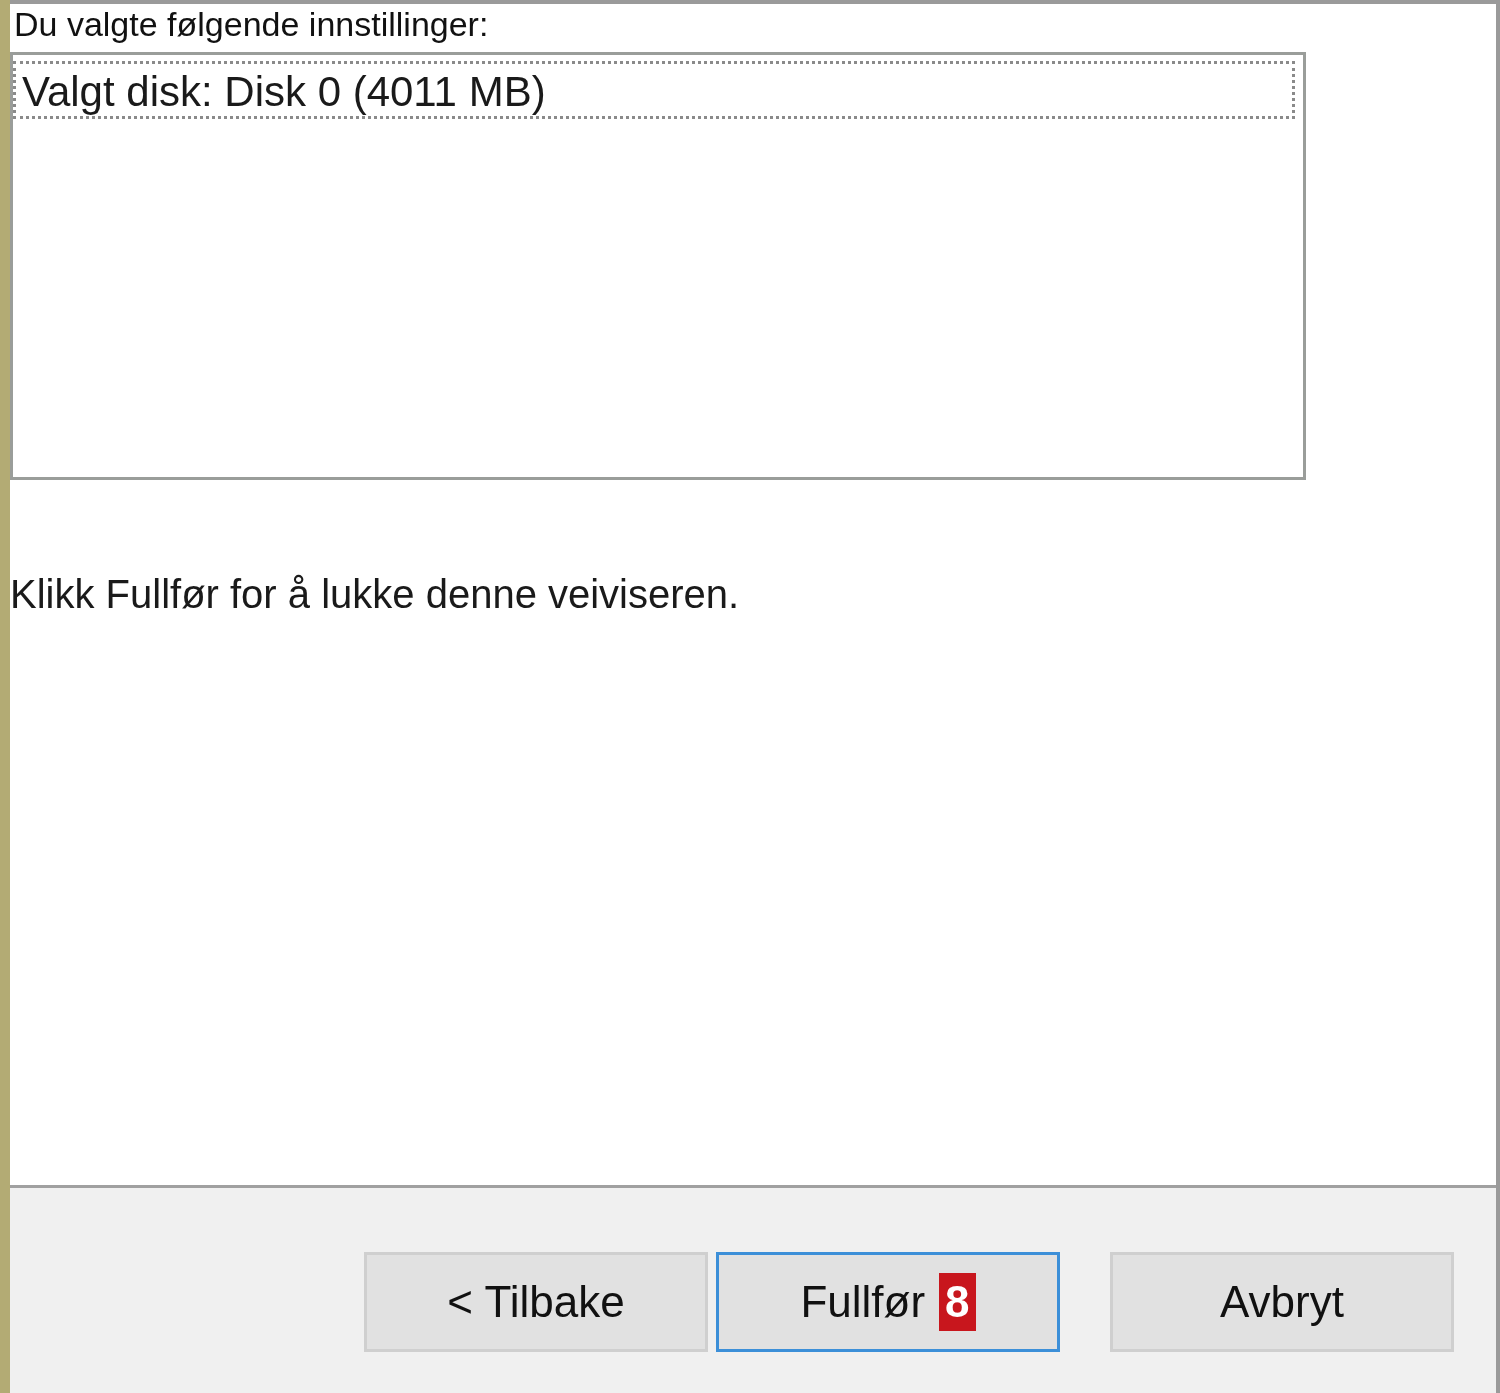 This screenshot has height=1393, width=1500. I want to click on number-badge: 8, so click(957, 1302).